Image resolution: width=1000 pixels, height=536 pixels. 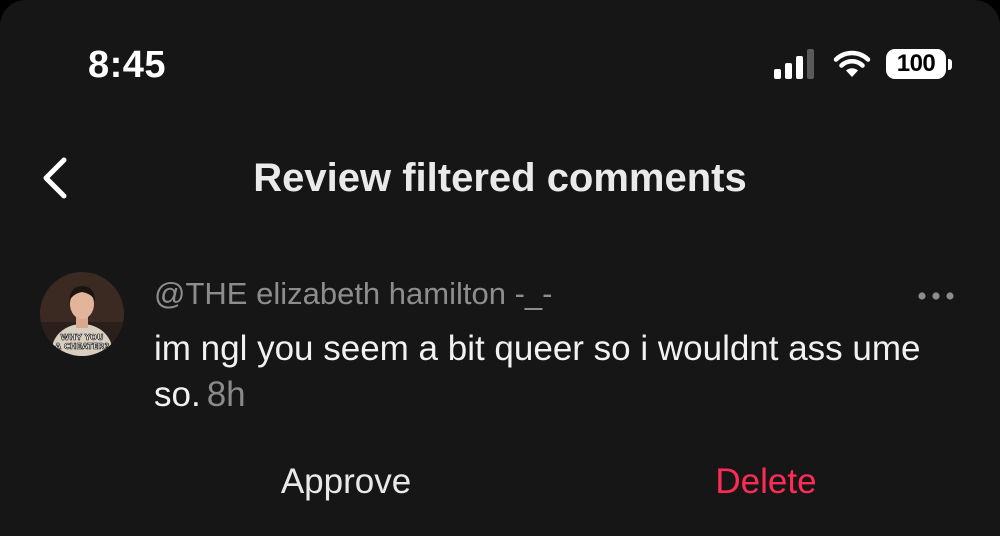 I want to click on page-title: Review filtered comments, so click(x=500, y=178).